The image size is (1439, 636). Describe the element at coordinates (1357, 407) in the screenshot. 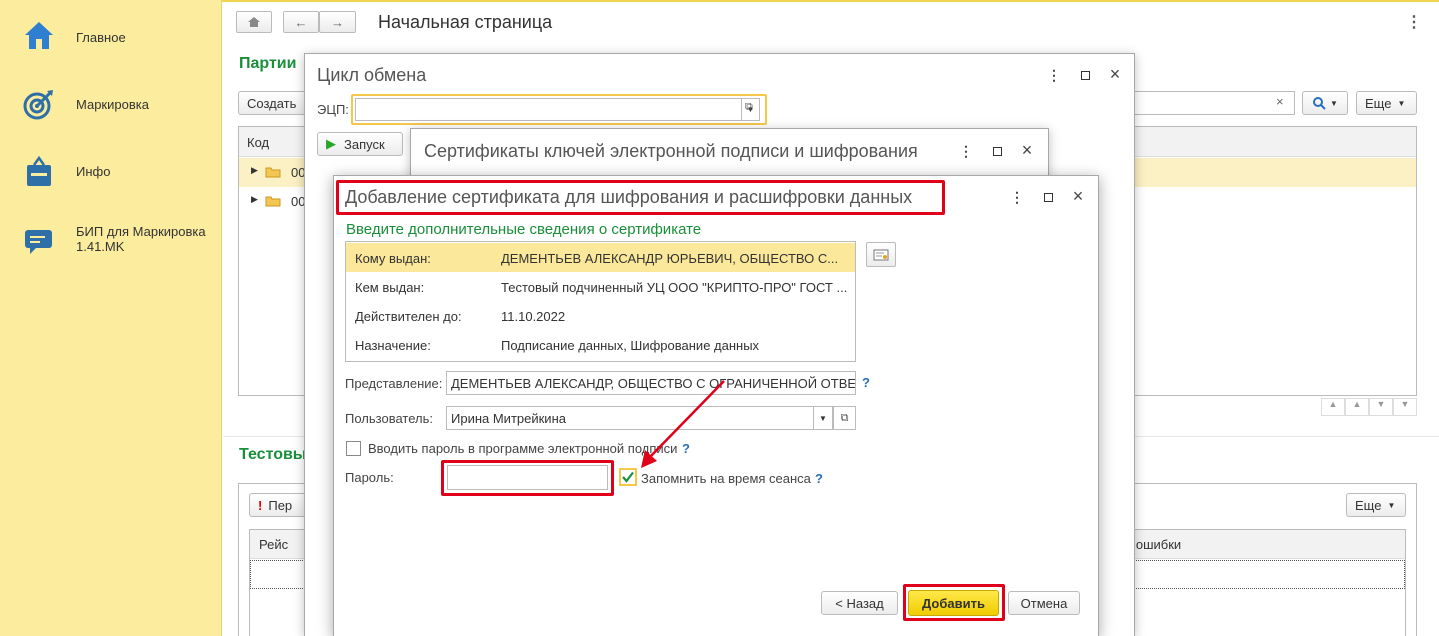

I see `scroll-up-icon: ▲` at that location.